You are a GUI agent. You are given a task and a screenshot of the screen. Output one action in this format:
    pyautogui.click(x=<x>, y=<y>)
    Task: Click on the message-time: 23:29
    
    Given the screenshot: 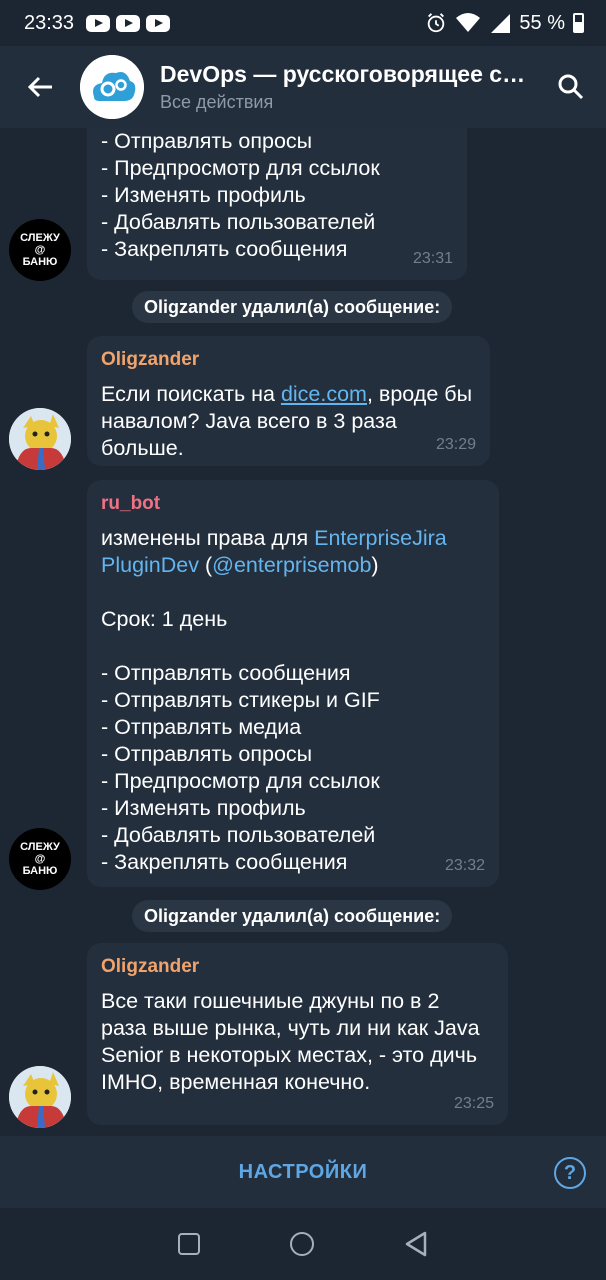 What is the action you would take?
    pyautogui.click(x=455, y=444)
    